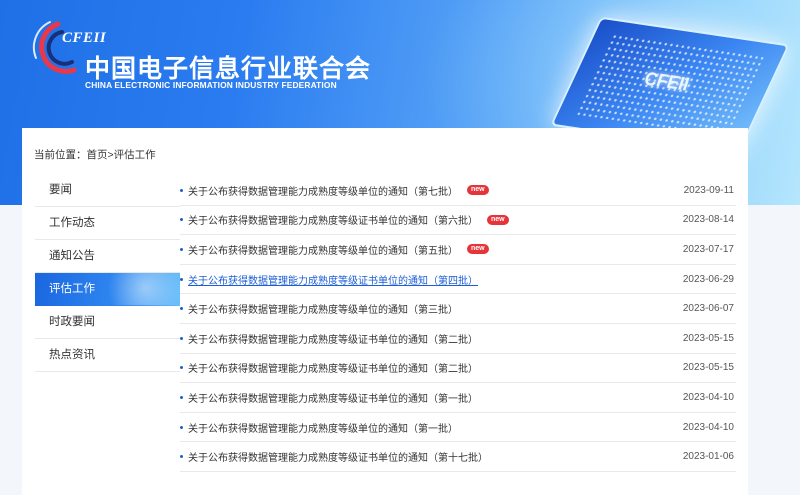 The width and height of the screenshot is (800, 495). What do you see at coordinates (666, 81) in the screenshot?
I see `chip-label: CFEII` at bounding box center [666, 81].